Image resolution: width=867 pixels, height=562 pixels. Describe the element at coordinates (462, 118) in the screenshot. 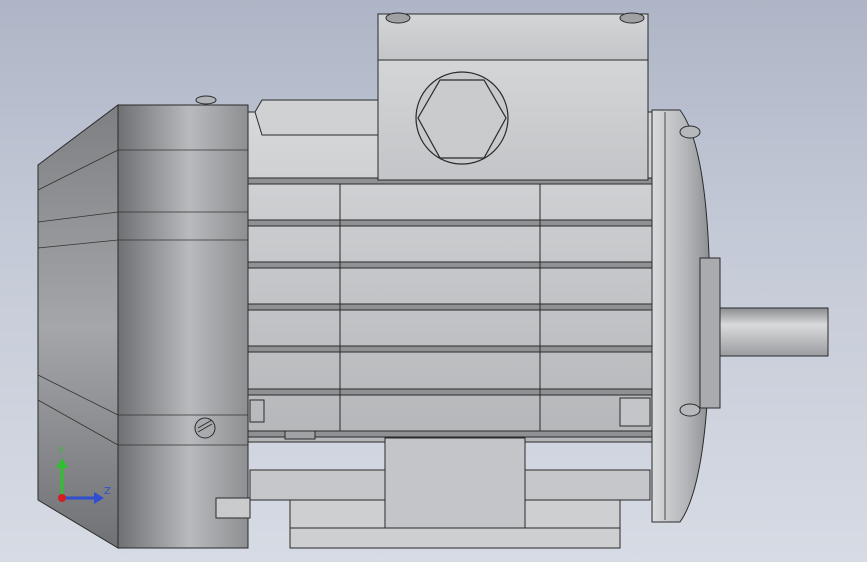

I see `cable-gland` at that location.